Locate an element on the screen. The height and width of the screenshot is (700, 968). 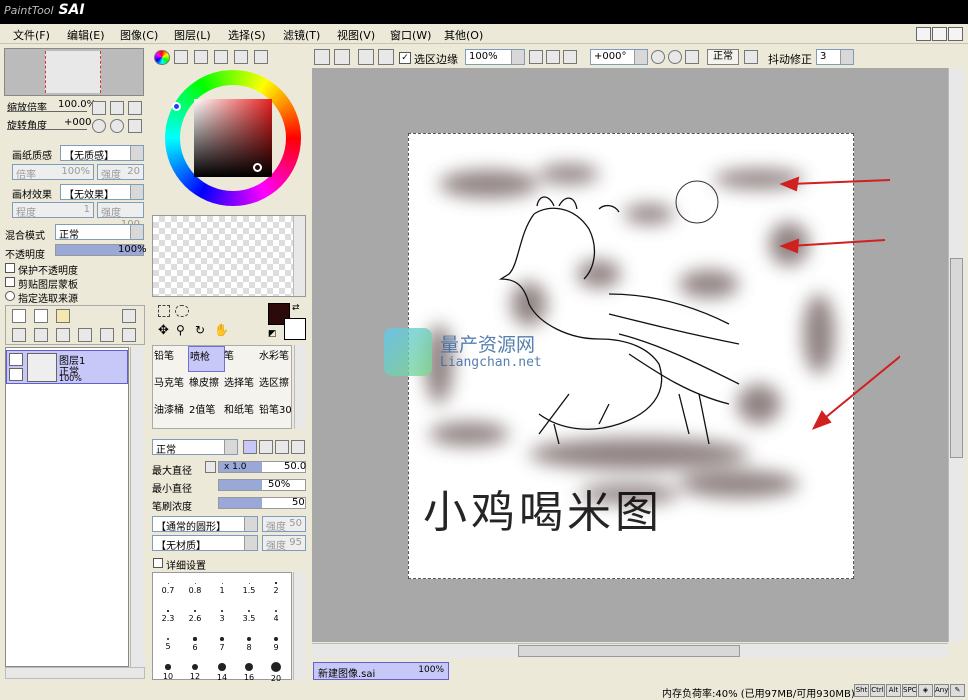
lasso-icon is located at coordinates (182, 311).